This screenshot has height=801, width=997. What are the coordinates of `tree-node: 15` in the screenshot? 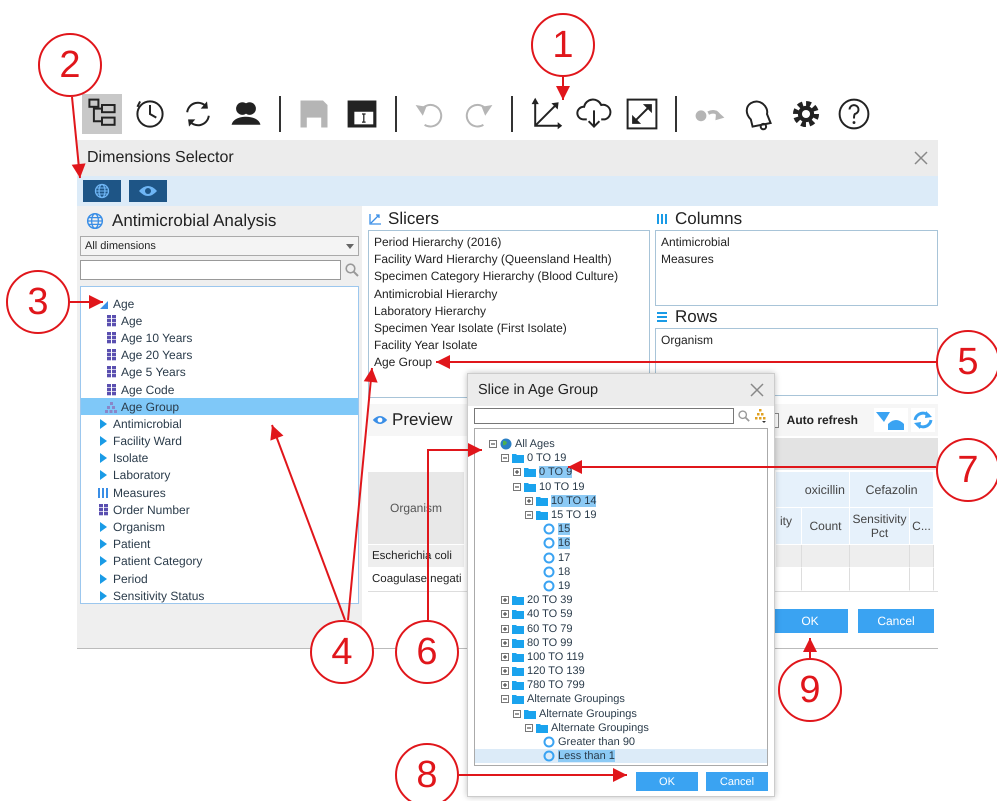 It's located at (564, 529).